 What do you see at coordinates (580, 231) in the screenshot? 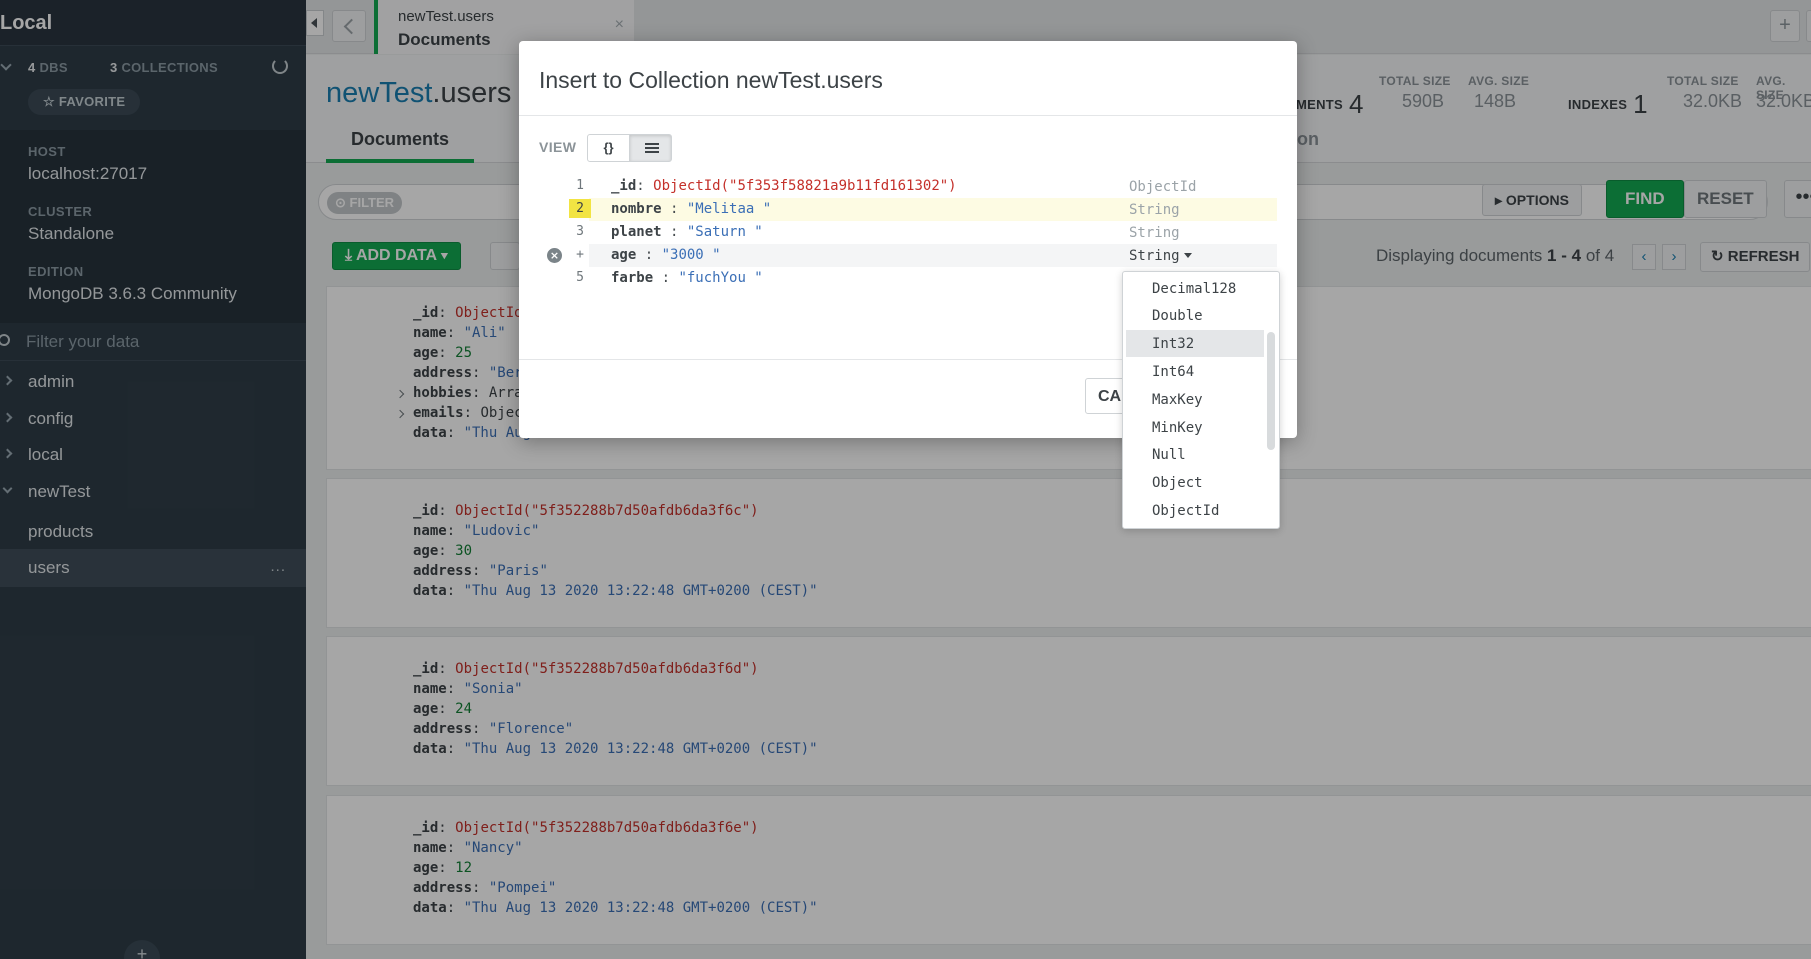
I see `line-number: 3` at bounding box center [580, 231].